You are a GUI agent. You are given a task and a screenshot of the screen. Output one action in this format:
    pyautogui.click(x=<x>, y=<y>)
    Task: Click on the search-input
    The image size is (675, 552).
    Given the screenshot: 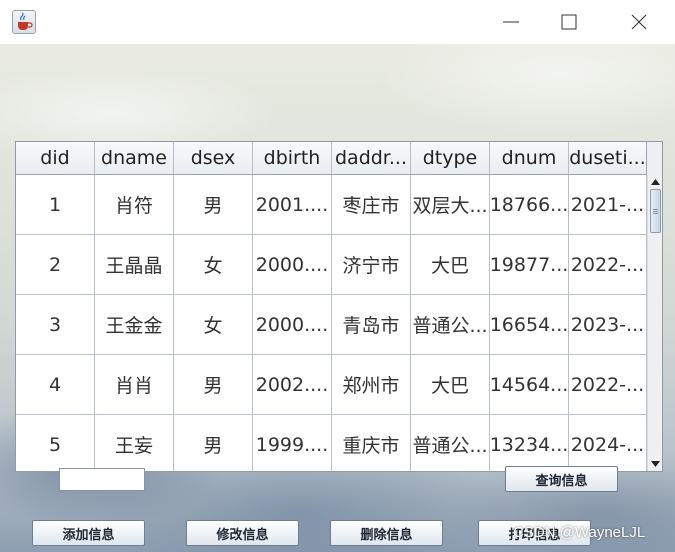 What is the action you would take?
    pyautogui.click(x=102, y=479)
    